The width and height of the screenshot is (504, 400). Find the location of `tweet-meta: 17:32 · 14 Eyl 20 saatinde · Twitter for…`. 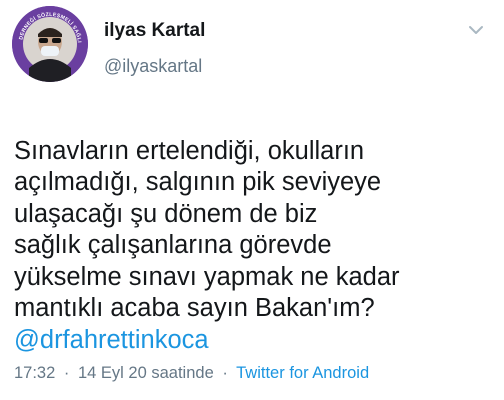

tweet-meta: 17:32 · 14 Eyl 20 saatinde · Twitter for… is located at coordinates (191, 373).